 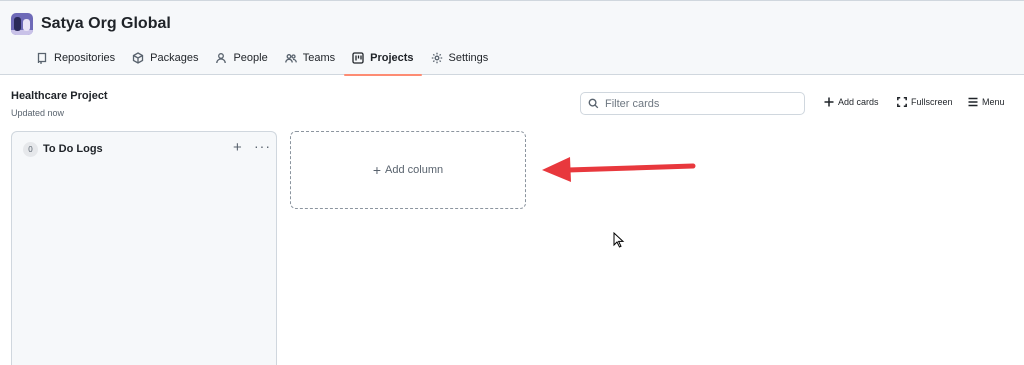 What do you see at coordinates (993, 102) in the screenshot?
I see `menu-label: Menu` at bounding box center [993, 102].